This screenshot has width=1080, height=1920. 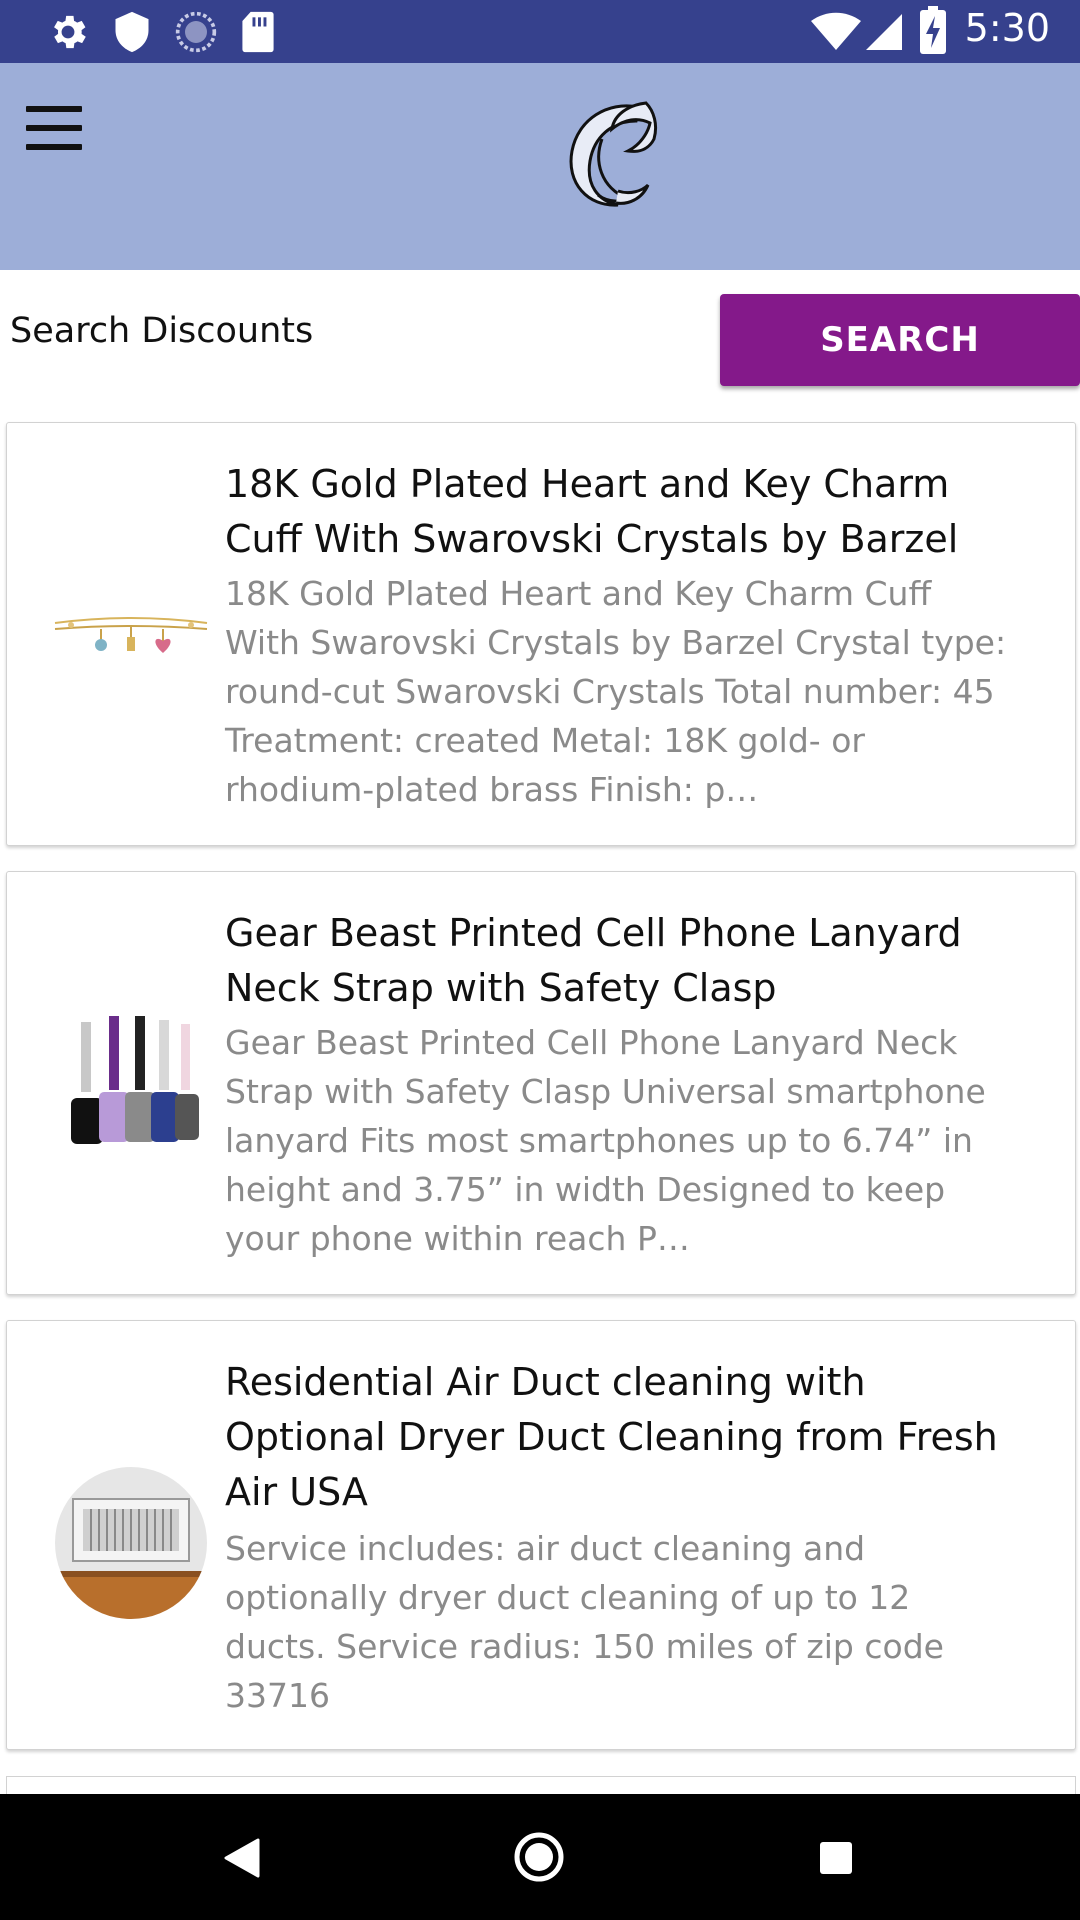 I want to click on app-logo, so click(x=613, y=154).